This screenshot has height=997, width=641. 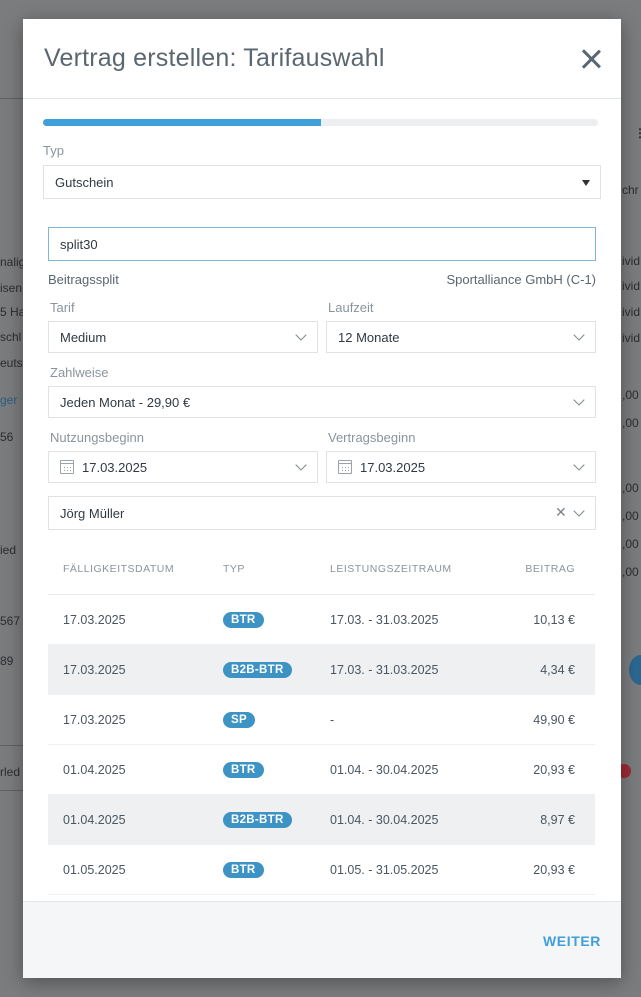 What do you see at coordinates (10, 621) in the screenshot?
I see `bg-text: 567` at bounding box center [10, 621].